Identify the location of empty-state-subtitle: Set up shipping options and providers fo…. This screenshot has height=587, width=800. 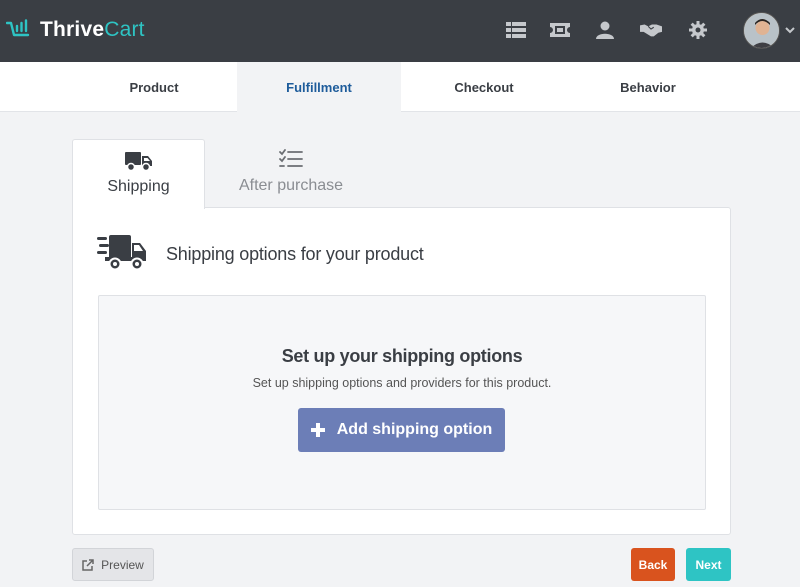
(402, 383).